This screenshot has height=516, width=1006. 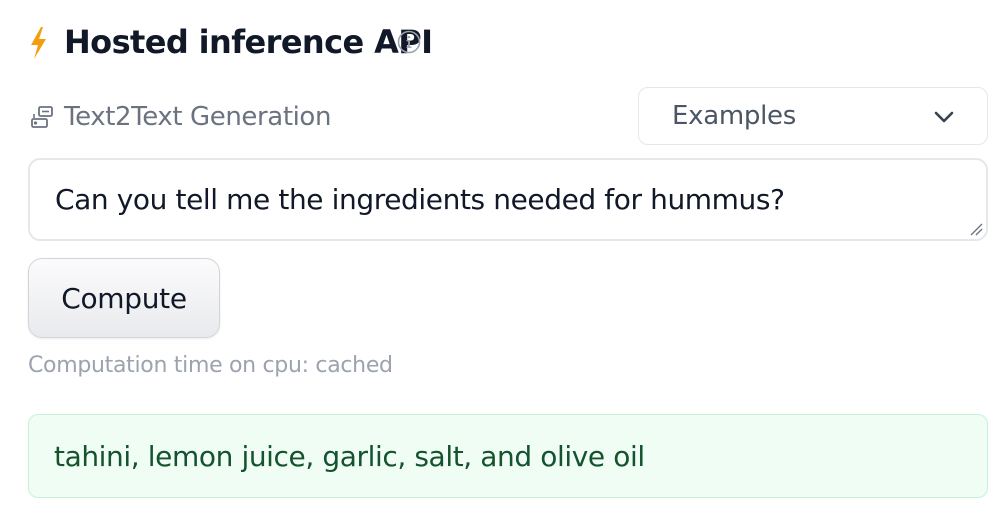 I want to click on widget-title: Hosted inference API, so click(x=248, y=42).